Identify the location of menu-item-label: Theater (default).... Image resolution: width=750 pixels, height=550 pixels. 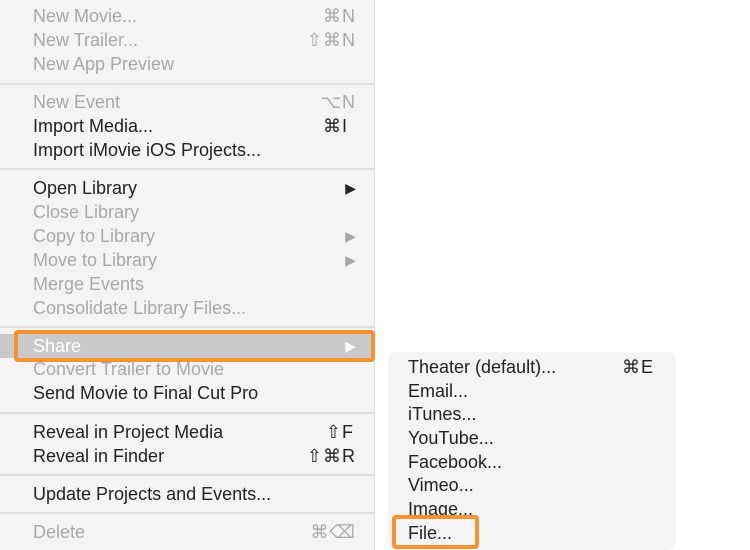
(482, 367).